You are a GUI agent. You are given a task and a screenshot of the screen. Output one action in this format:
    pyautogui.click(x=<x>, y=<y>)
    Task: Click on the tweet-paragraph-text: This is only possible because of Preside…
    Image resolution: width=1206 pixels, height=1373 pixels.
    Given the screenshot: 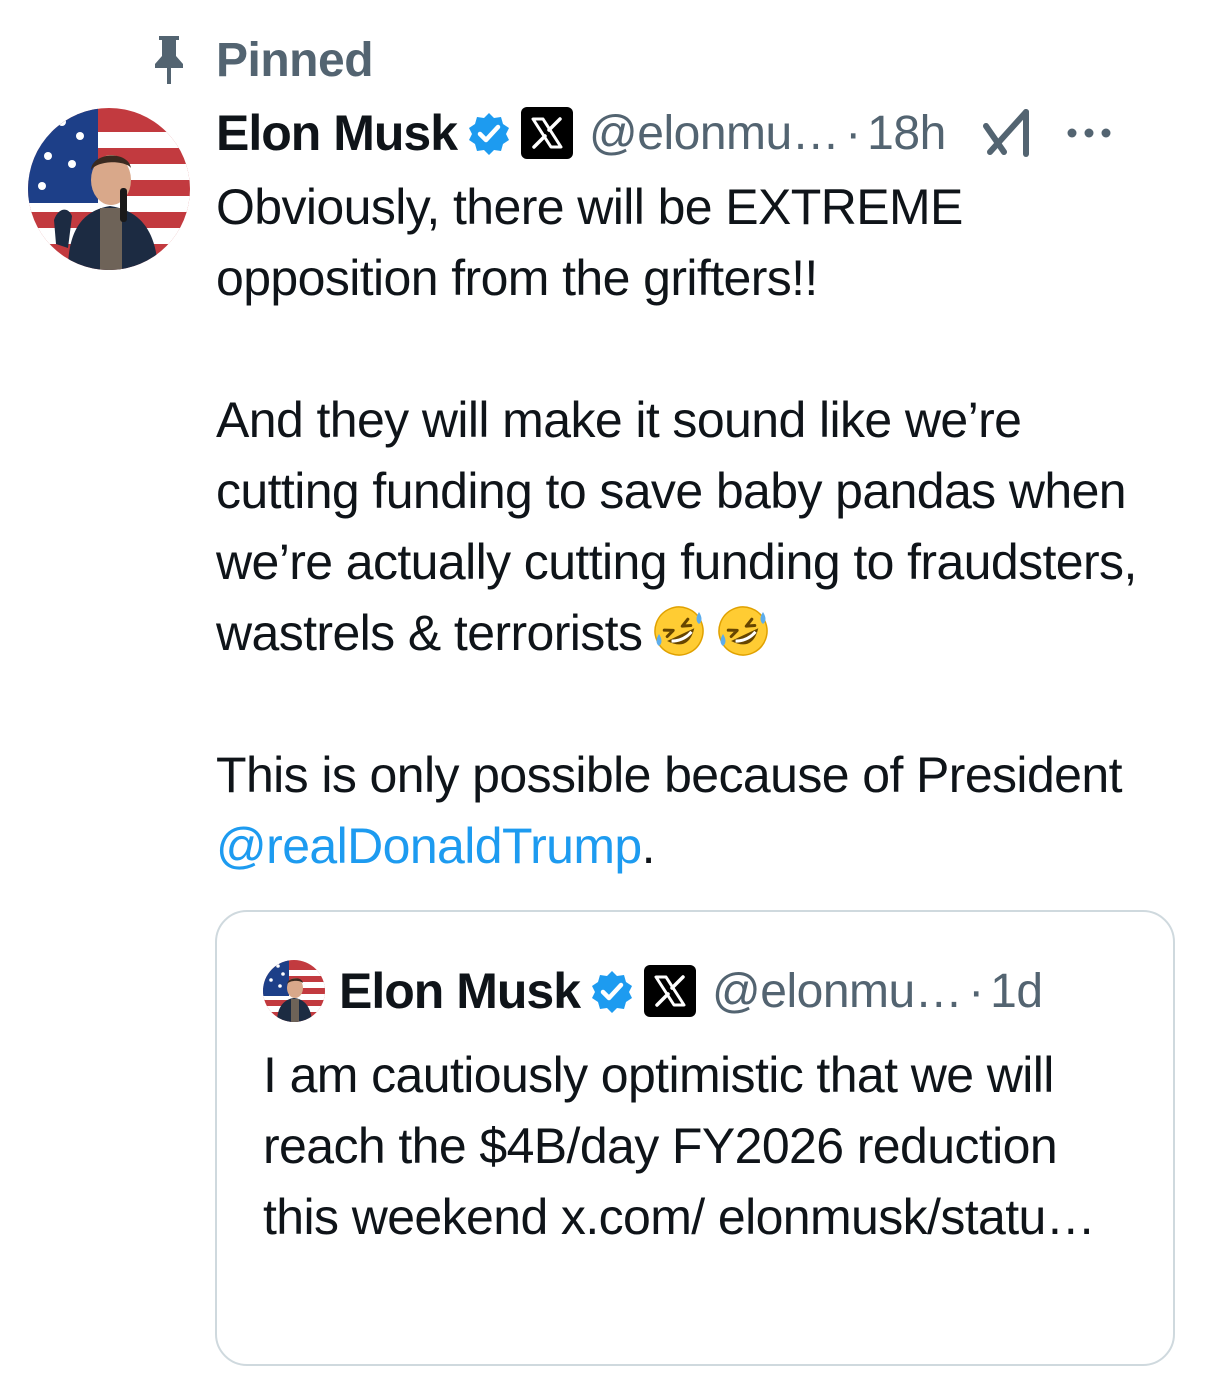 What is the action you would take?
    pyautogui.click(x=669, y=775)
    